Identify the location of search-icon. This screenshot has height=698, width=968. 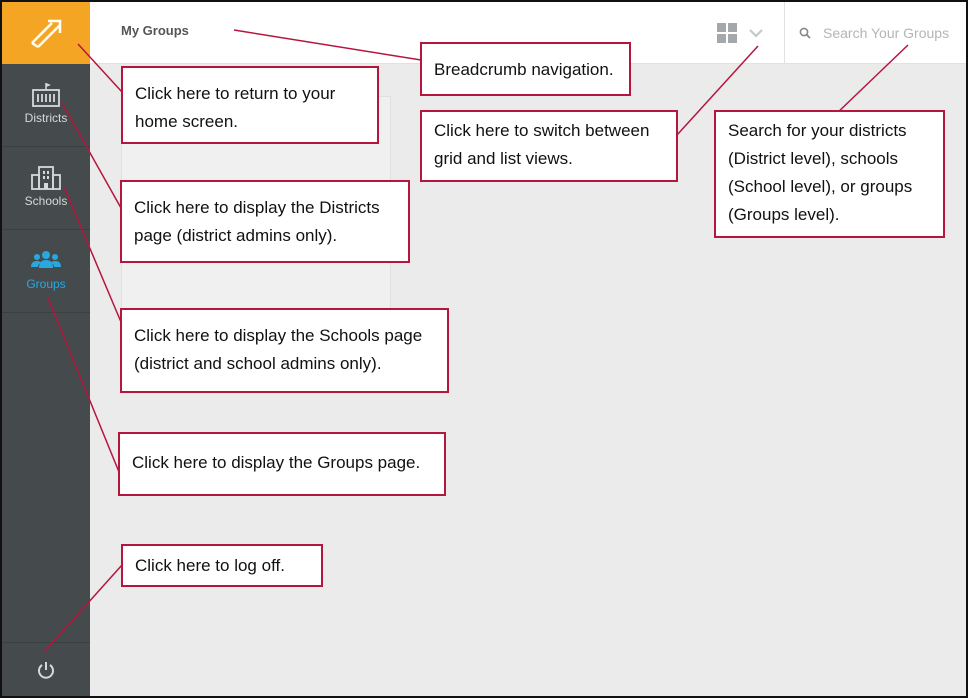
(805, 33).